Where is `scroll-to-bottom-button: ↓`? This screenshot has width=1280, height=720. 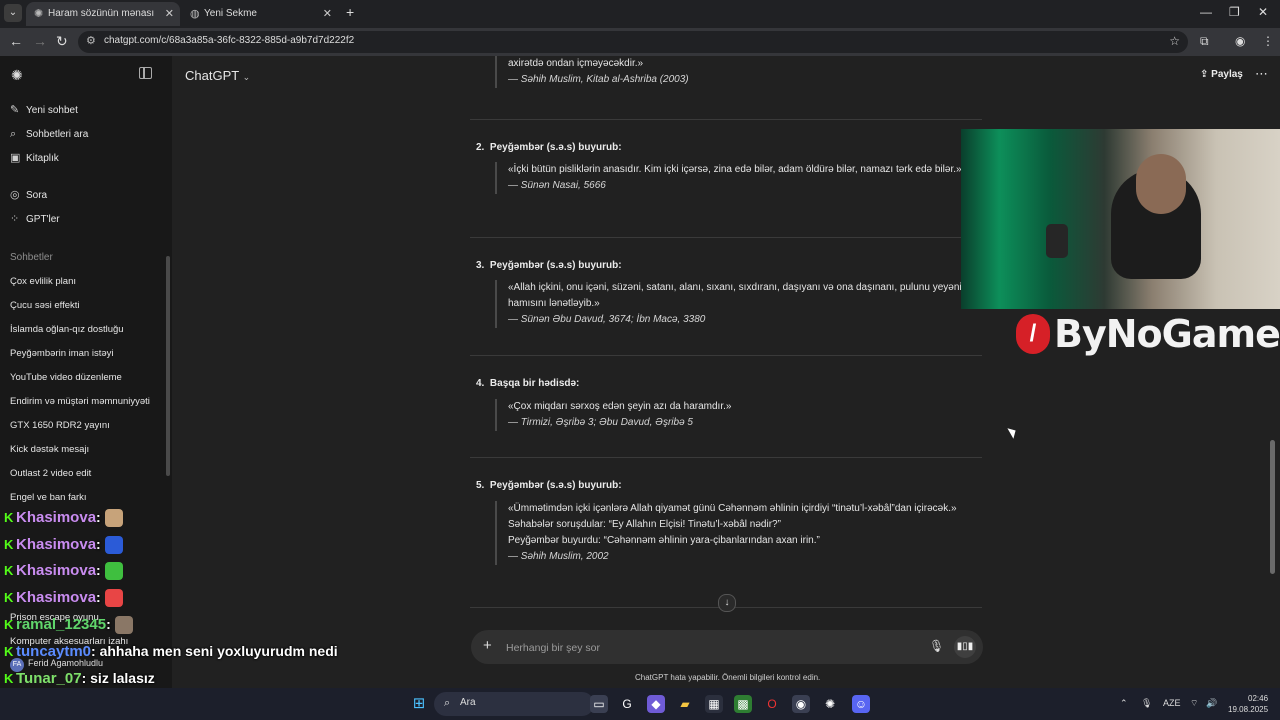
scroll-to-bottom-button: ↓ is located at coordinates (727, 603).